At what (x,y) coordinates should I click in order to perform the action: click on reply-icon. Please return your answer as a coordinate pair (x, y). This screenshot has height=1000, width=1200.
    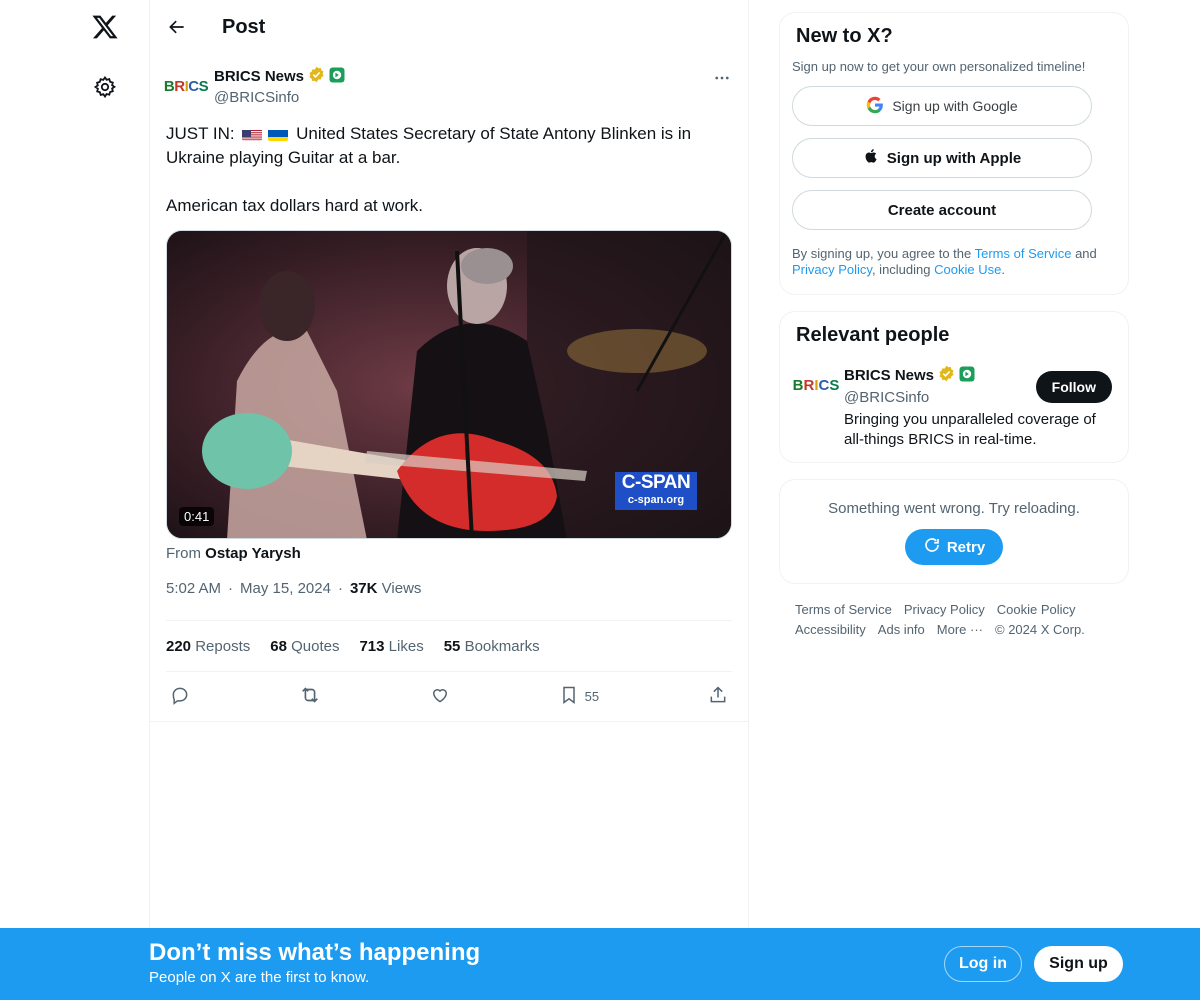
    Looking at the image, I should click on (180, 696).